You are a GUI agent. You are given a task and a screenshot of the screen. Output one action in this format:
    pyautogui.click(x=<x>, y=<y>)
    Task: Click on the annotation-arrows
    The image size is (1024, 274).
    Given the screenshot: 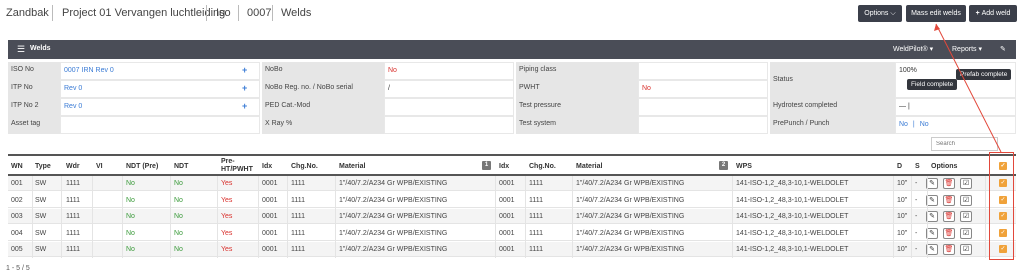 What is the action you would take?
    pyautogui.click(x=968, y=88)
    